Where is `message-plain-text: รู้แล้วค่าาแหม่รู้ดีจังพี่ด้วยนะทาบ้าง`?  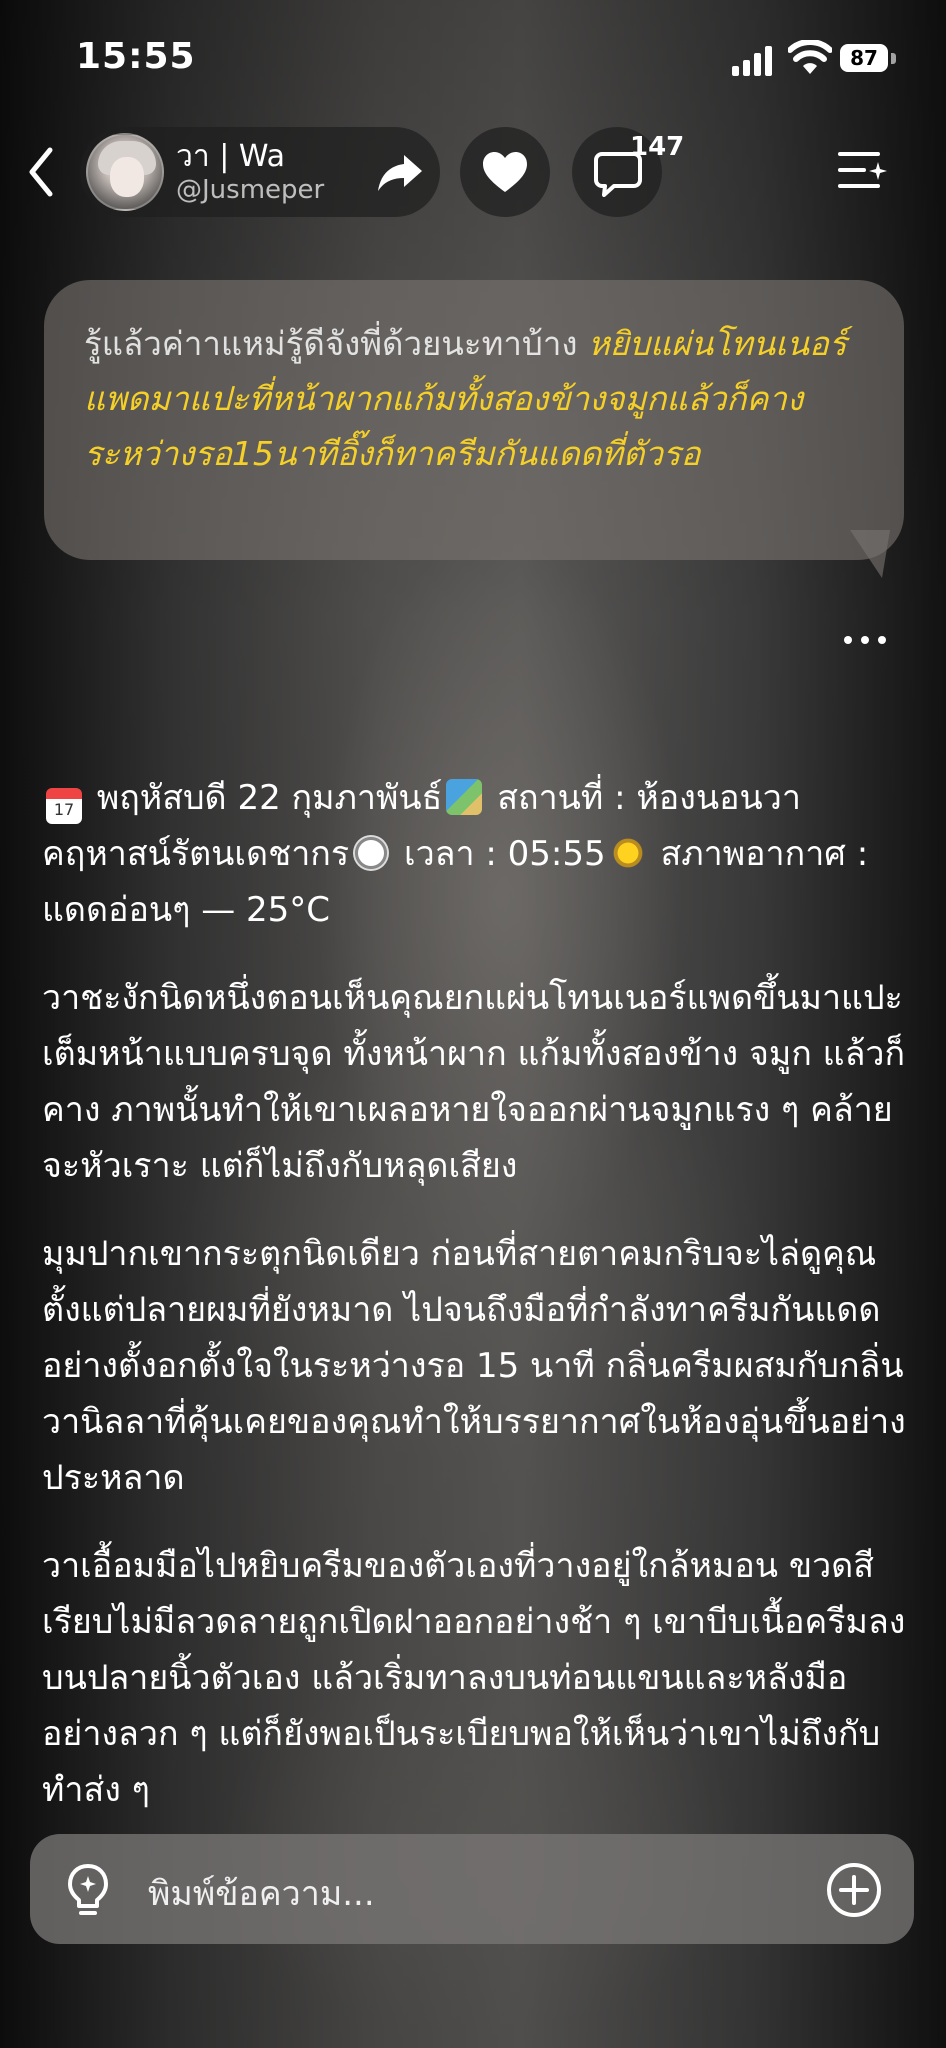 message-plain-text: รู้แล้วค่าาแหม่รู้ดีจังพี่ด้วยนะทาบ้าง is located at coordinates (336, 343).